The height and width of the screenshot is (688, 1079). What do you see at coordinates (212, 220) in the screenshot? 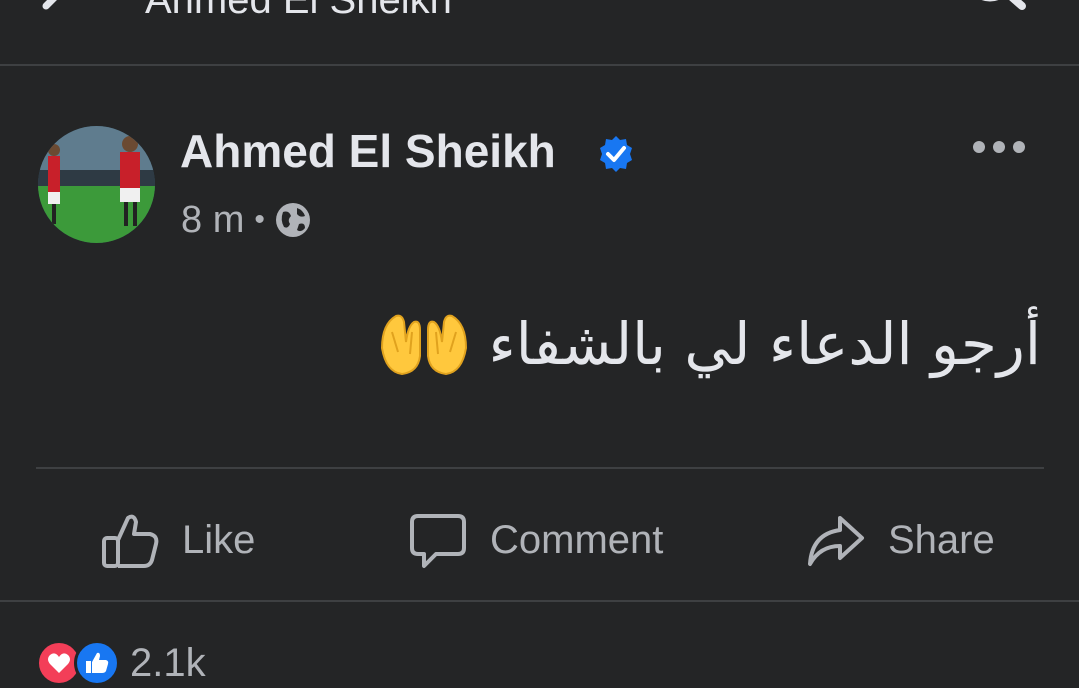
I see `post-timestamp: 8 m` at bounding box center [212, 220].